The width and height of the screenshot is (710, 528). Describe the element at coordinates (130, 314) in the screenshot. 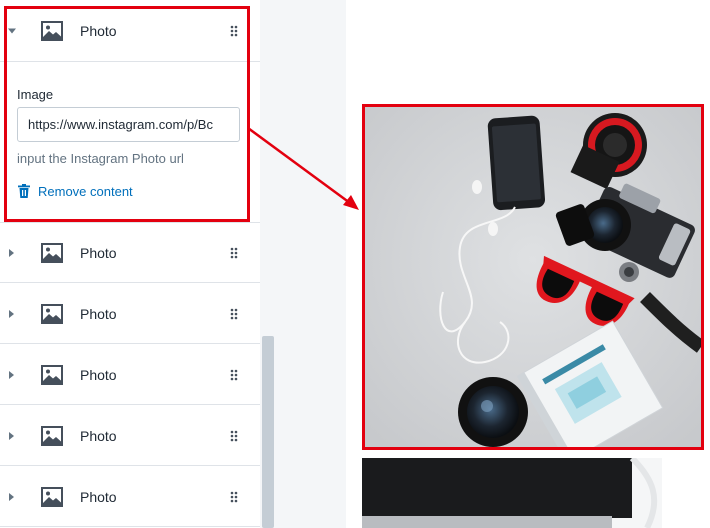

I see `block-photo-3: Photo` at that location.